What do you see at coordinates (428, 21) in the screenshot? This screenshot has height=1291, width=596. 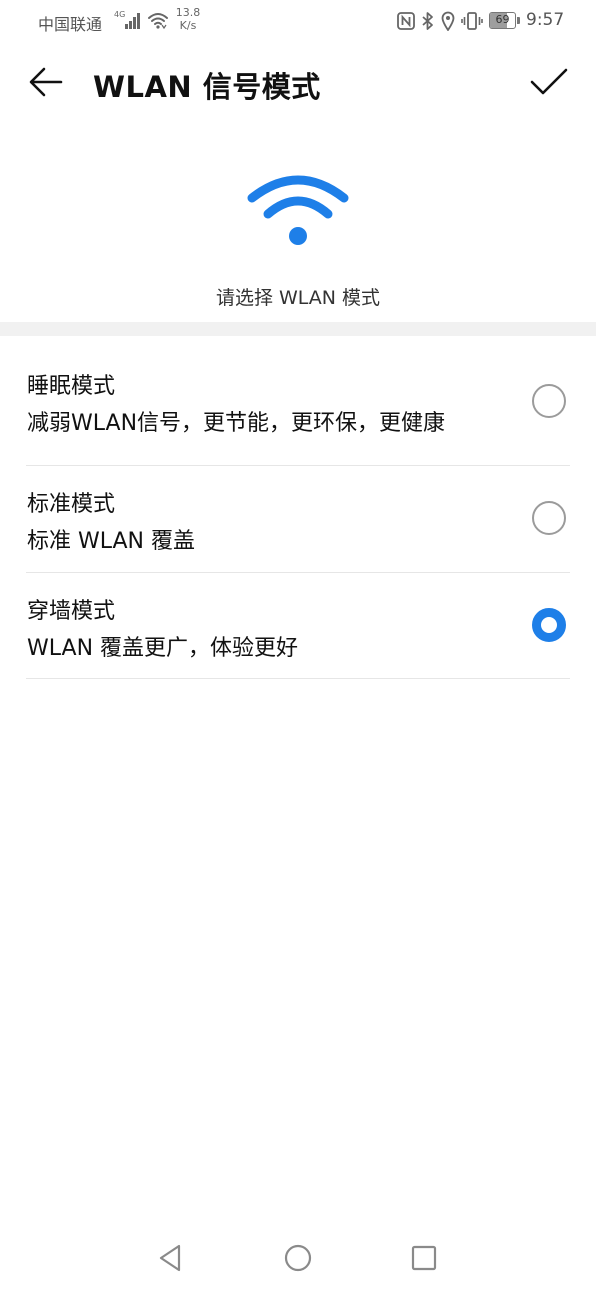 I see `bluetooth-icon` at bounding box center [428, 21].